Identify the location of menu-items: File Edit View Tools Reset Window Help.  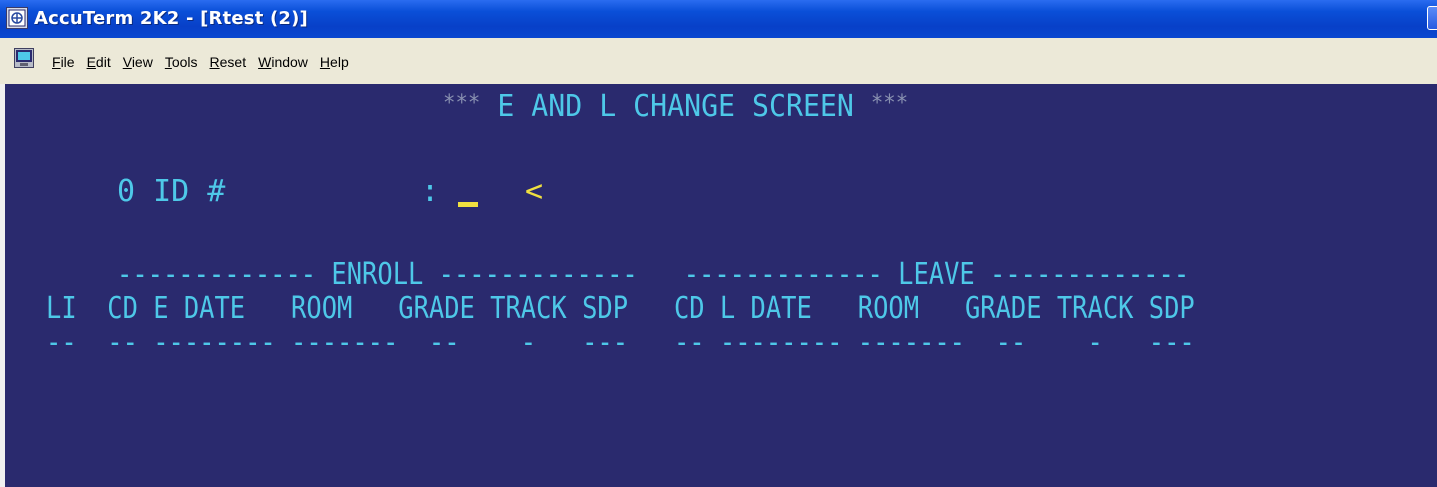
(200, 62).